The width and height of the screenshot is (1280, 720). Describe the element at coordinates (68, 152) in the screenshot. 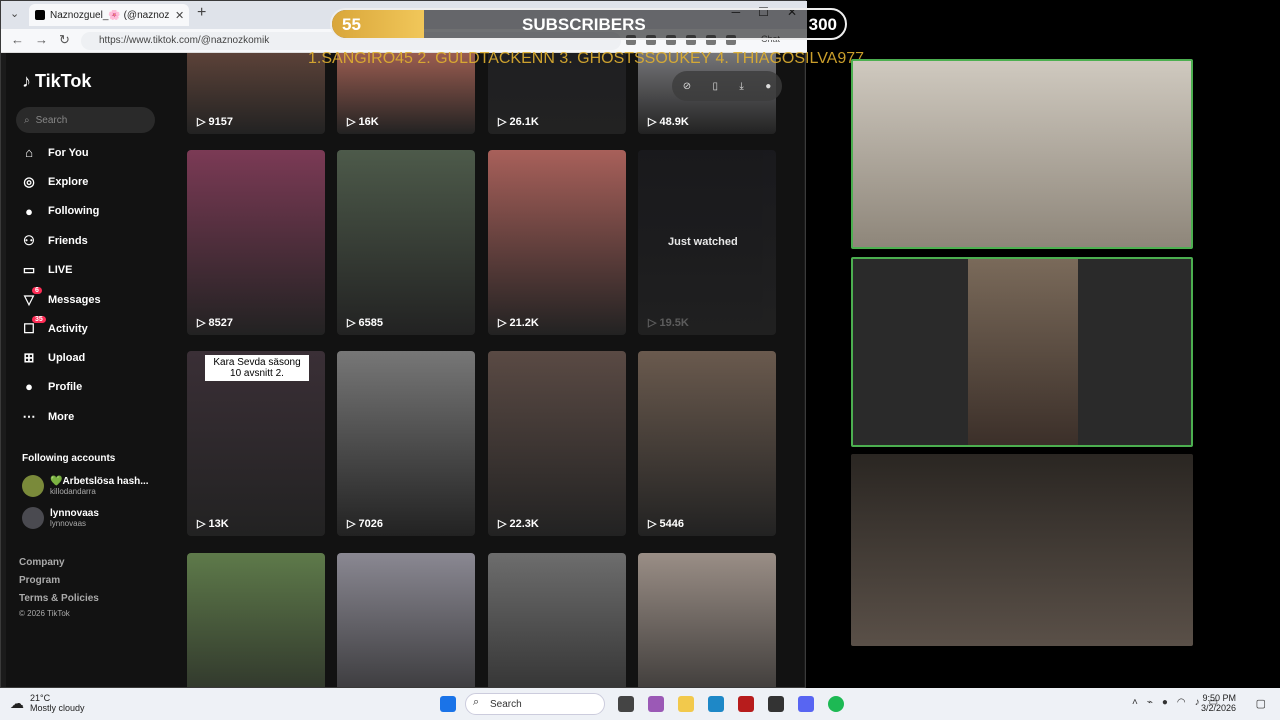

I see `sidebar-item-label: For You` at that location.